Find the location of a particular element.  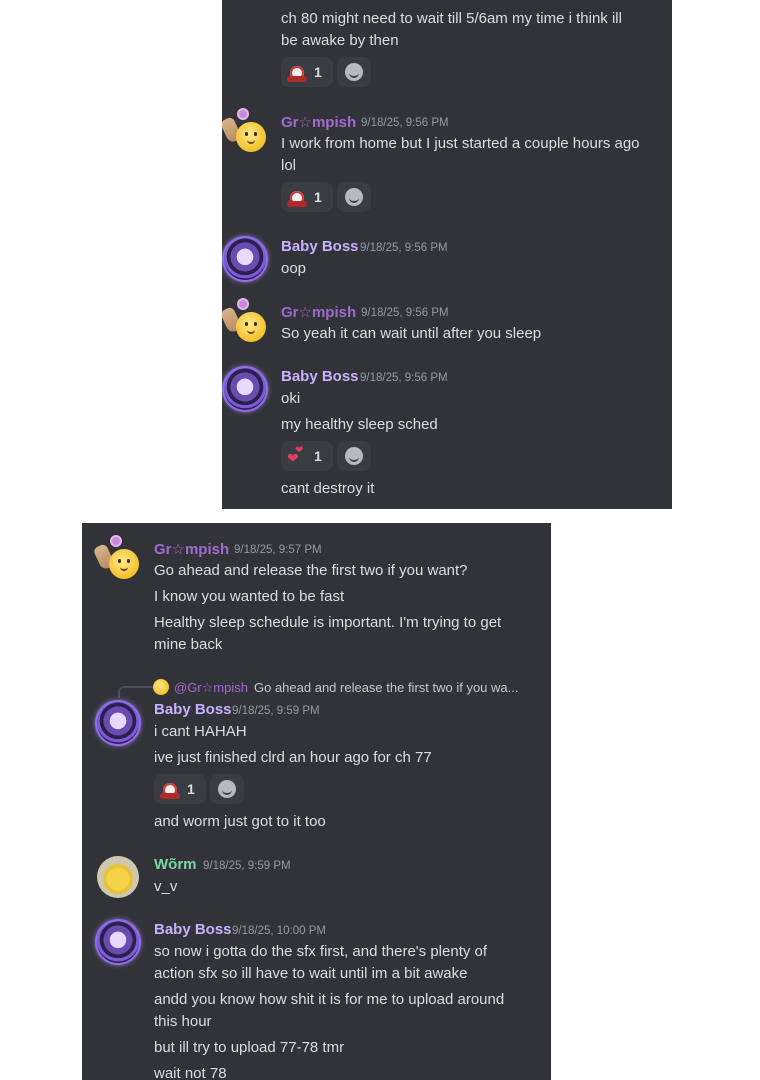

author-name: Wõrm is located at coordinates (175, 864).